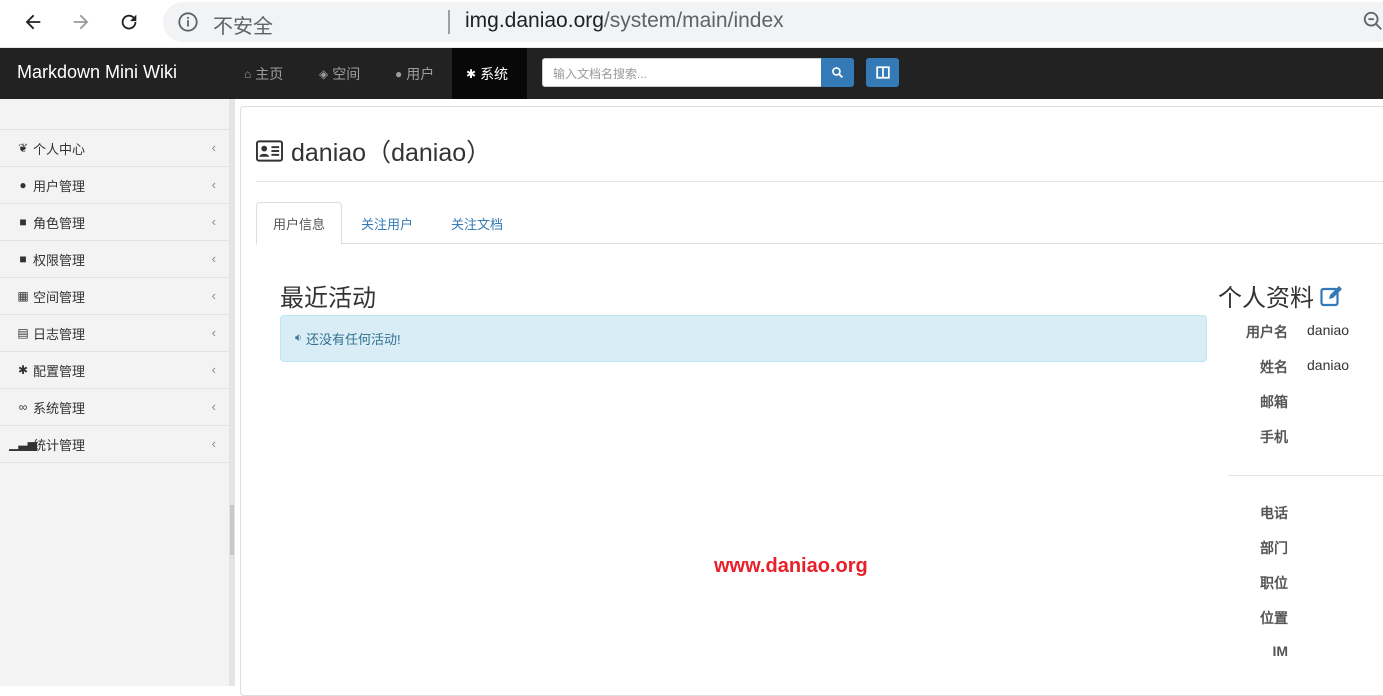 The image size is (1383, 696). I want to click on url-text: img.daniao.org/system/main/index, so click(624, 21).